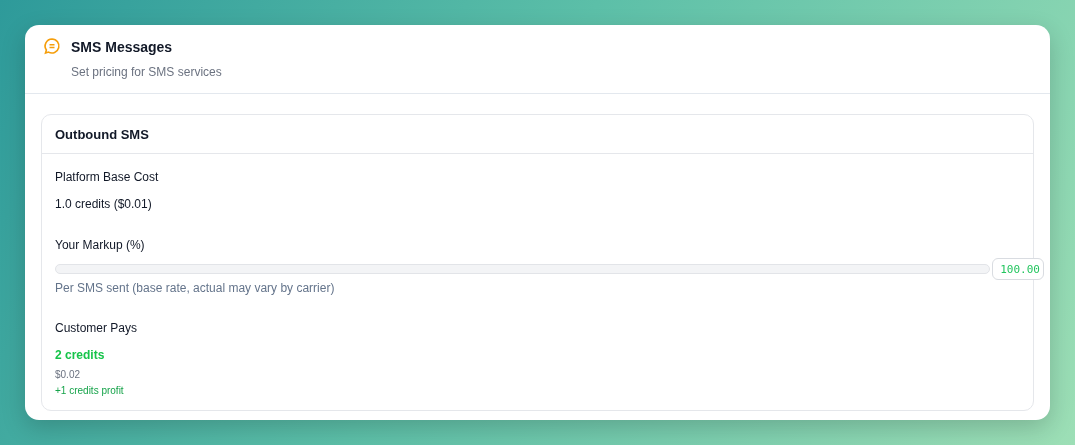 Image resolution: width=1075 pixels, height=445 pixels. What do you see at coordinates (80, 355) in the screenshot?
I see `credits-amount: 2 credits` at bounding box center [80, 355].